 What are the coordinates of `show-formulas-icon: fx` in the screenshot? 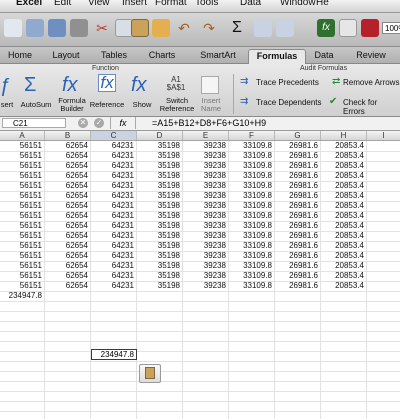 It's located at (139, 85).